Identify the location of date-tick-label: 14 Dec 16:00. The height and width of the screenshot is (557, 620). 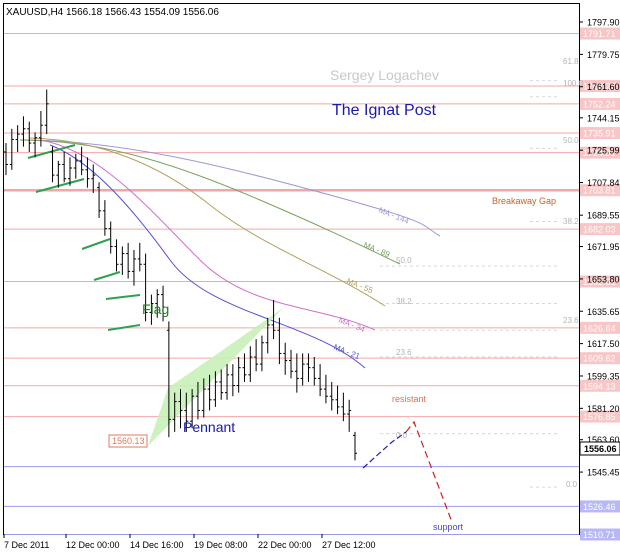
(157, 545).